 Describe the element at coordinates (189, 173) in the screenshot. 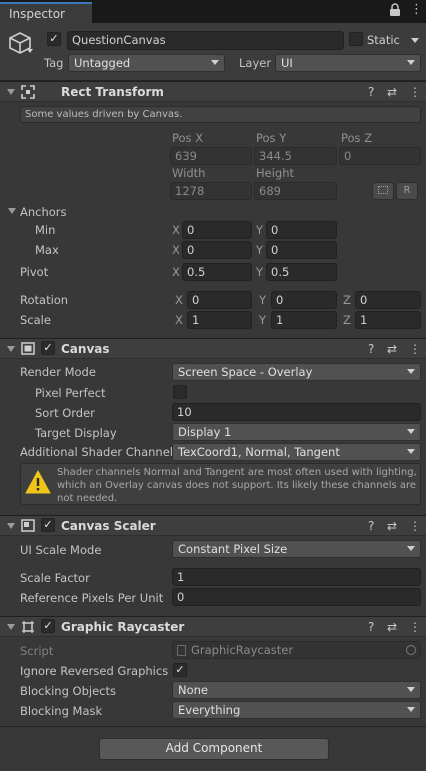

I see `width-label: Width` at that location.